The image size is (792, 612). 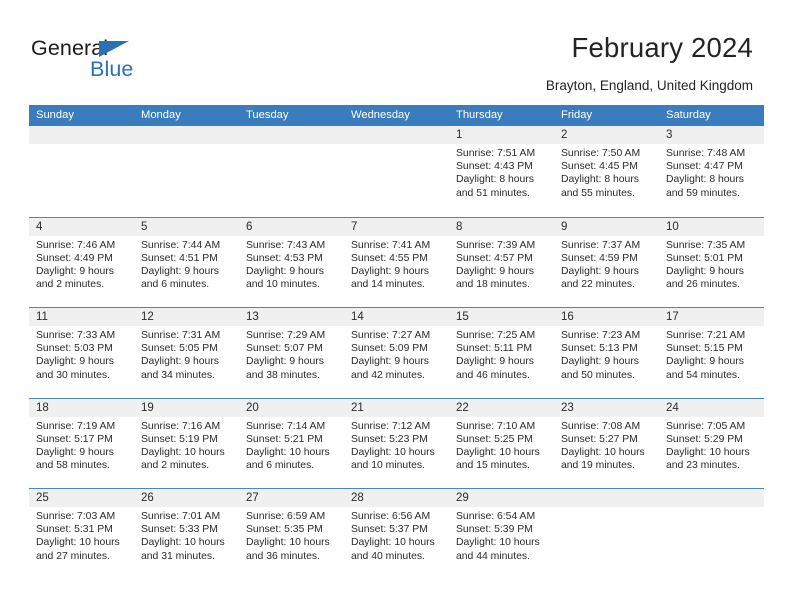 I want to click on day-number-band: 17, so click(x=711, y=317).